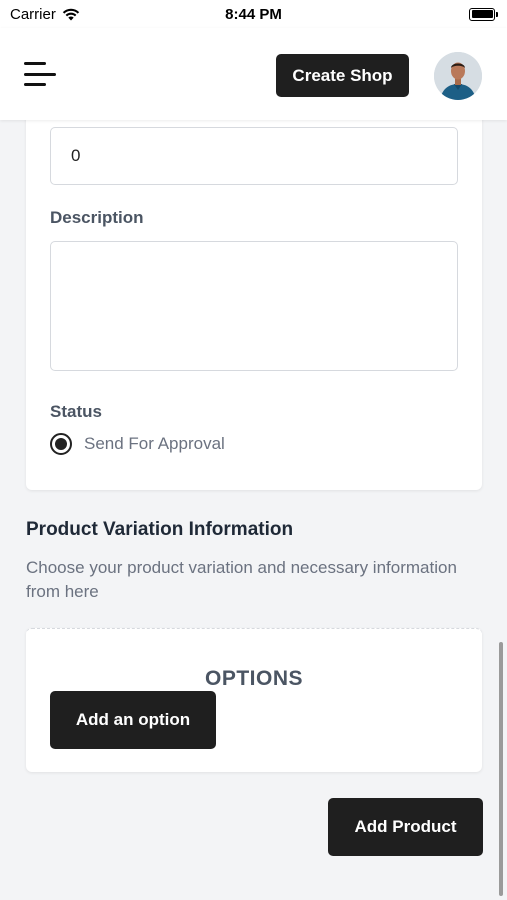 The image size is (507, 900). What do you see at coordinates (254, 700) in the screenshot?
I see `options-card: OPTIONS Add an option` at bounding box center [254, 700].